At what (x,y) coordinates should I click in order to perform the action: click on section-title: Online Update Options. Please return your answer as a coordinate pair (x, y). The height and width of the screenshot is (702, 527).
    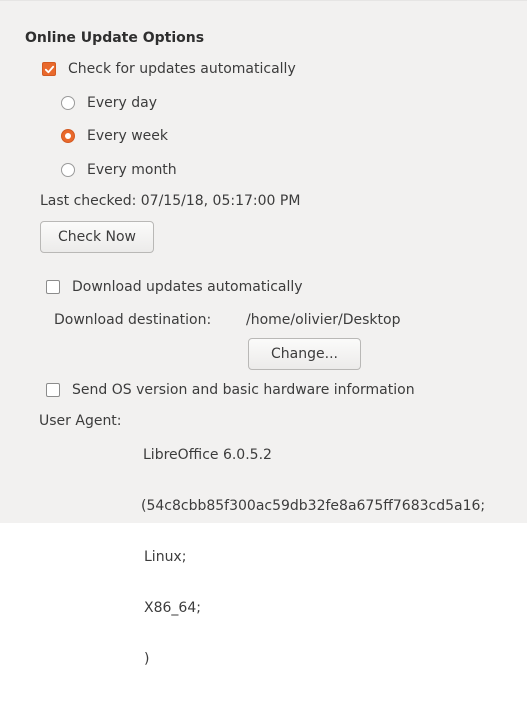
    Looking at the image, I should click on (115, 38).